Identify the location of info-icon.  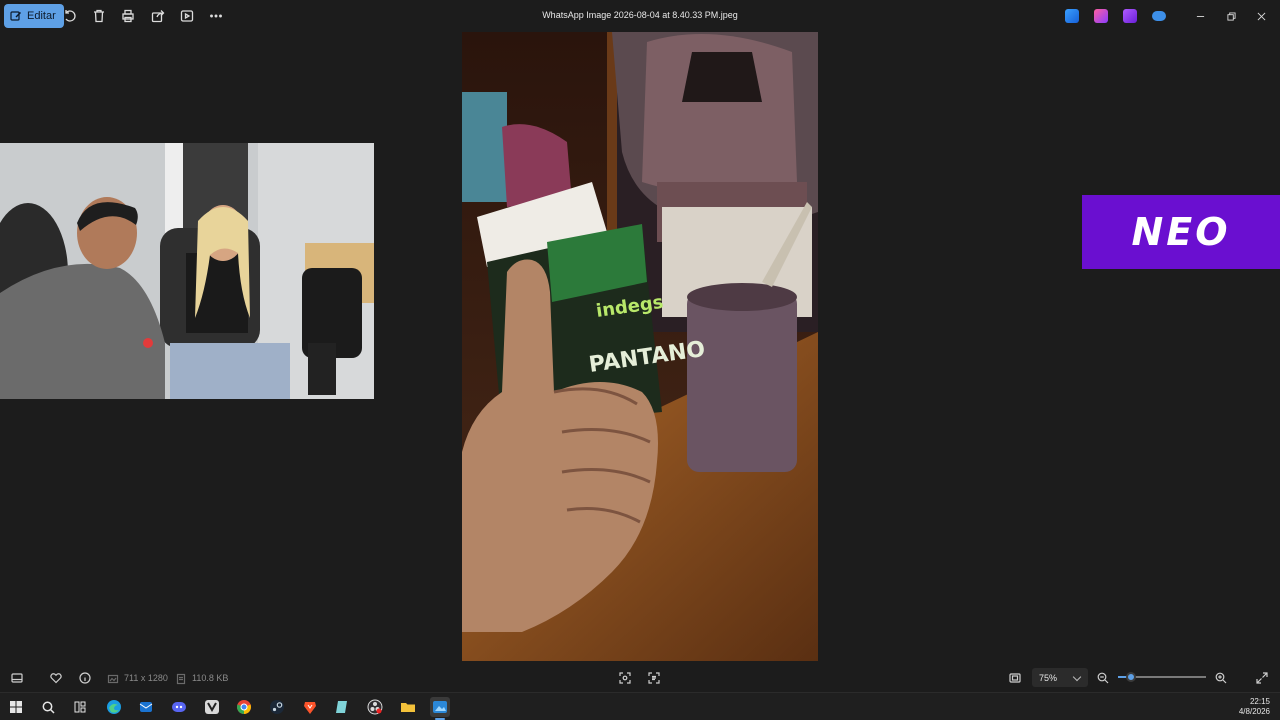
(85, 678).